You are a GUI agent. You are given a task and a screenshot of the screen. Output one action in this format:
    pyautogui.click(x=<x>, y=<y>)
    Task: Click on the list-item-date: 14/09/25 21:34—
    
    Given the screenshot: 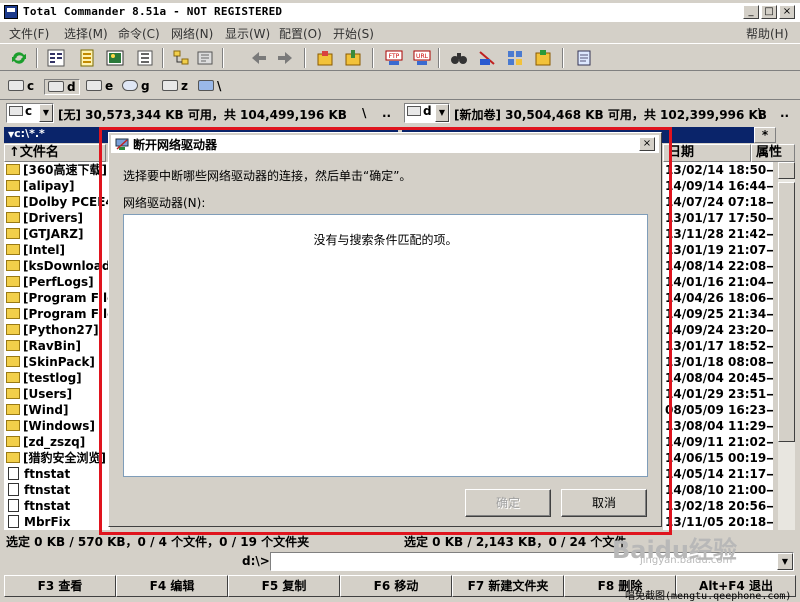 What is the action you would take?
    pyautogui.click(x=718, y=314)
    